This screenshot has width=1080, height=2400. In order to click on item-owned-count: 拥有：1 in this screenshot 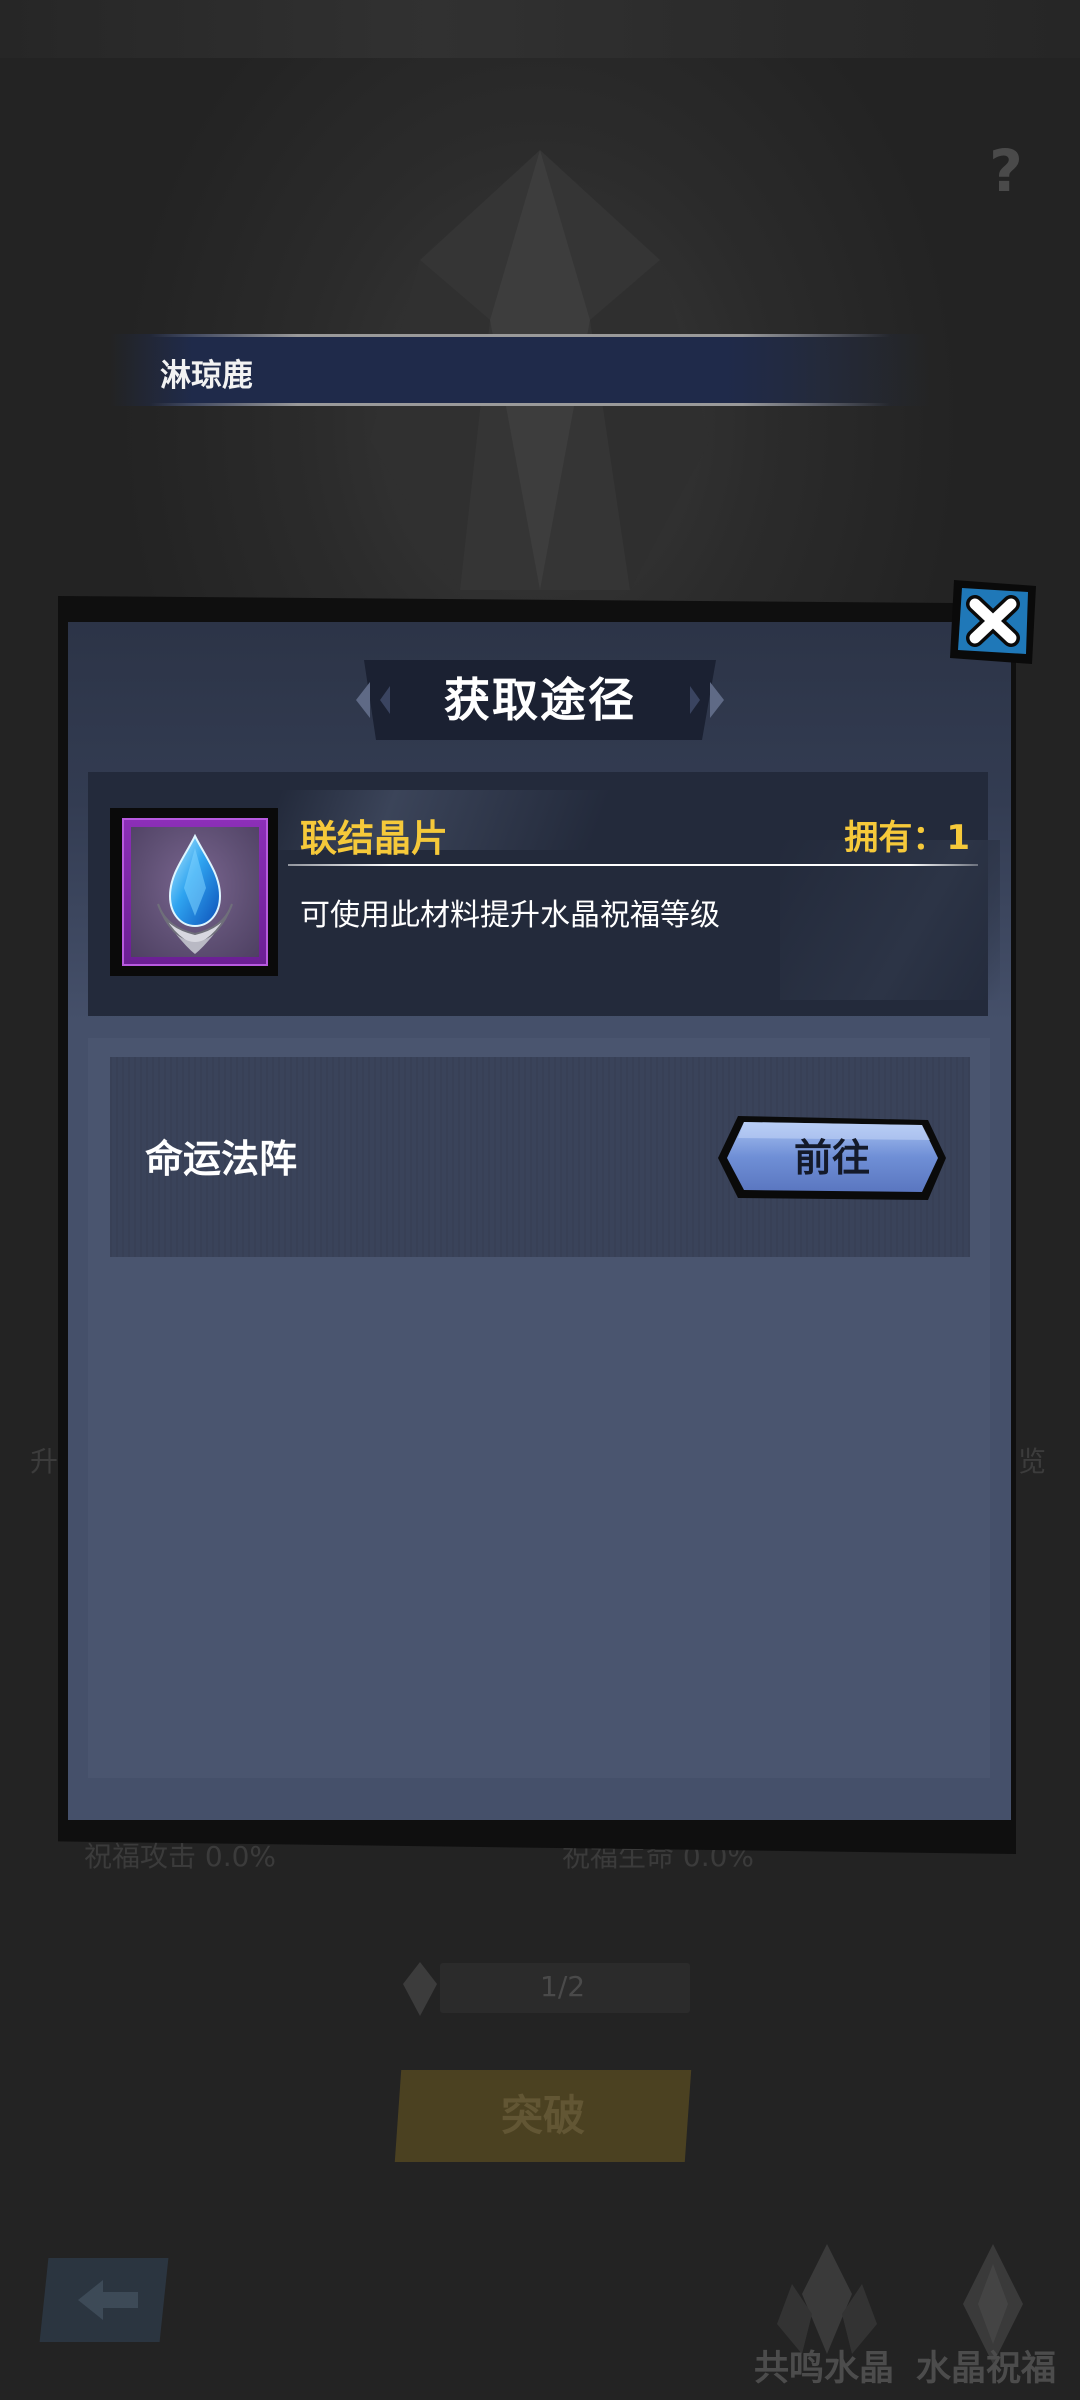, I will do `click(907, 838)`.